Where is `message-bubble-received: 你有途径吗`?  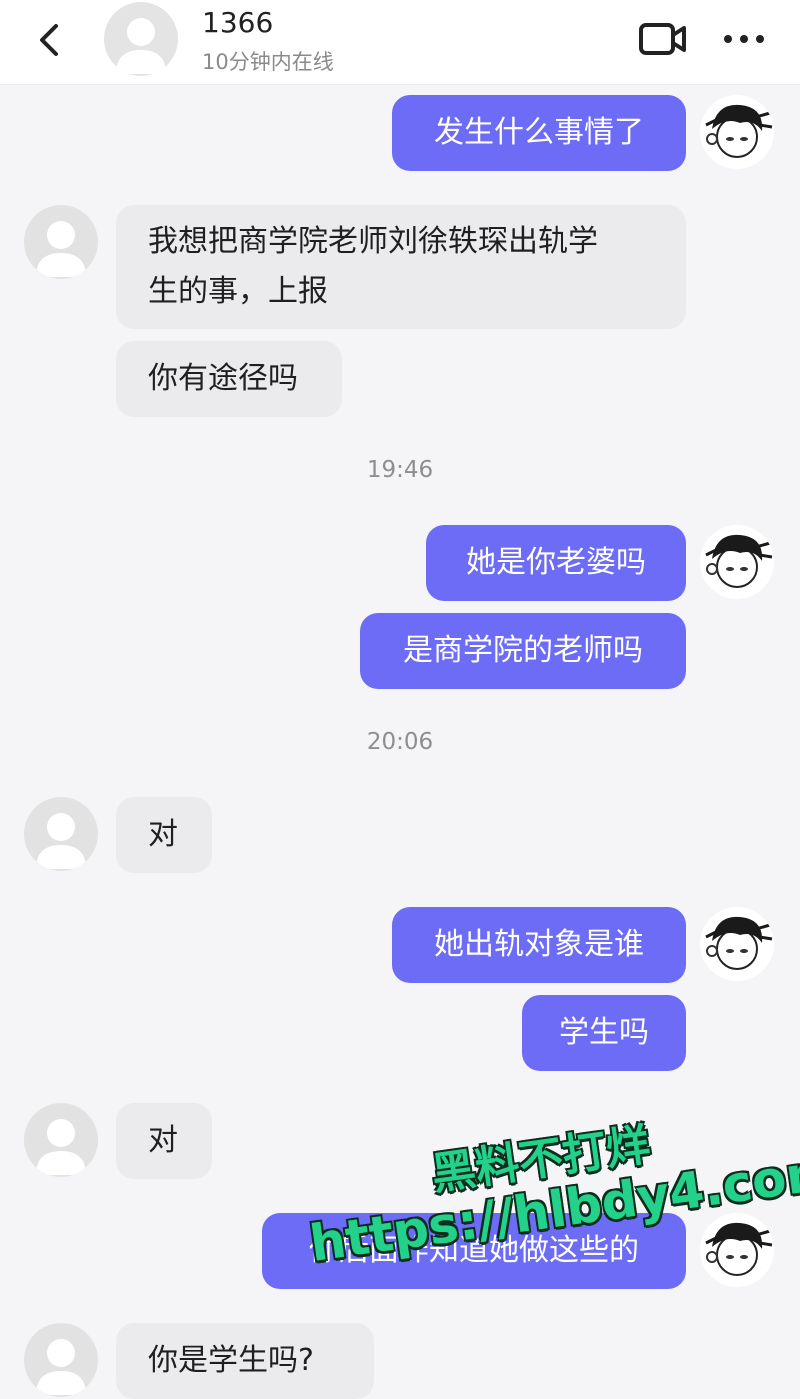 message-bubble-received: 你有途径吗 is located at coordinates (229, 379).